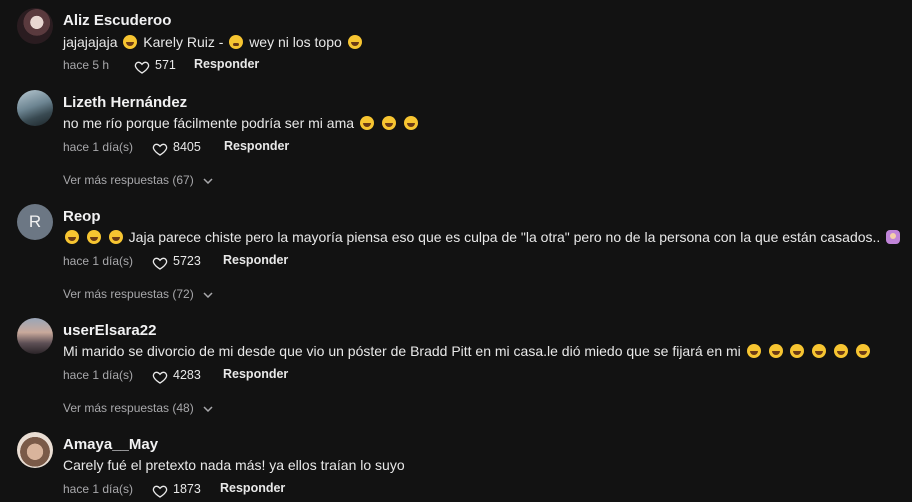 The image size is (912, 502). I want to click on shrug-person-emoji-icon, so click(893, 237).